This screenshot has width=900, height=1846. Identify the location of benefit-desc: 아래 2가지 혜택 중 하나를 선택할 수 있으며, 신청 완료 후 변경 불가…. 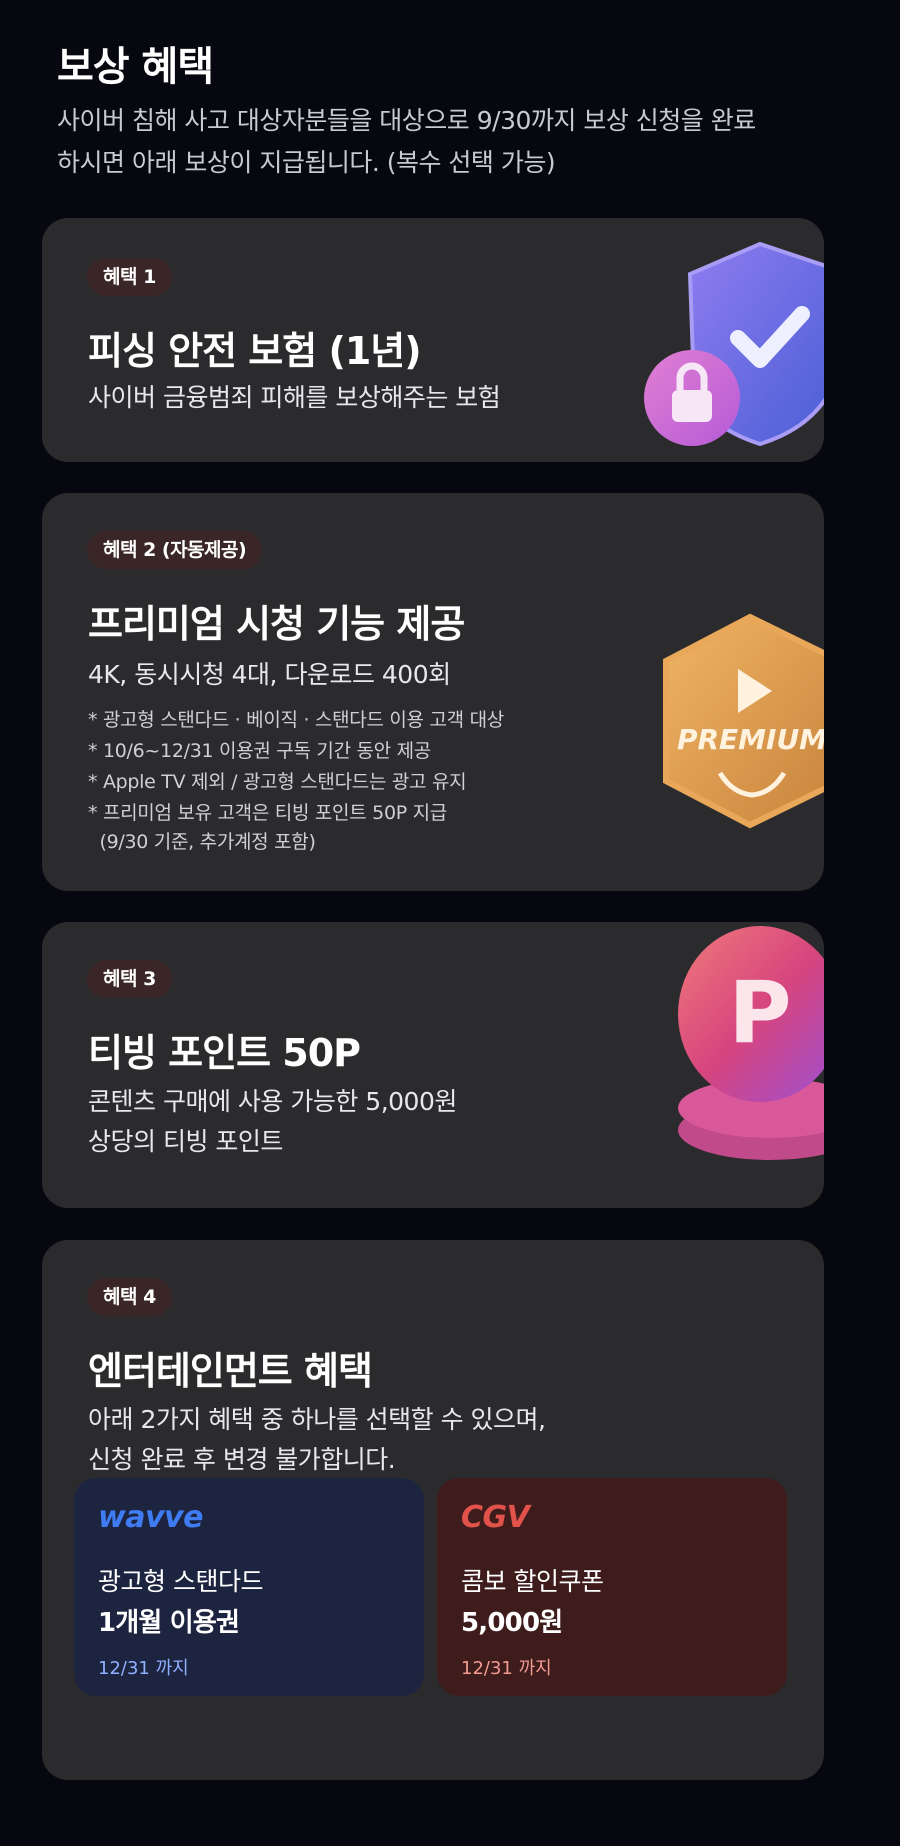
(317, 1440).